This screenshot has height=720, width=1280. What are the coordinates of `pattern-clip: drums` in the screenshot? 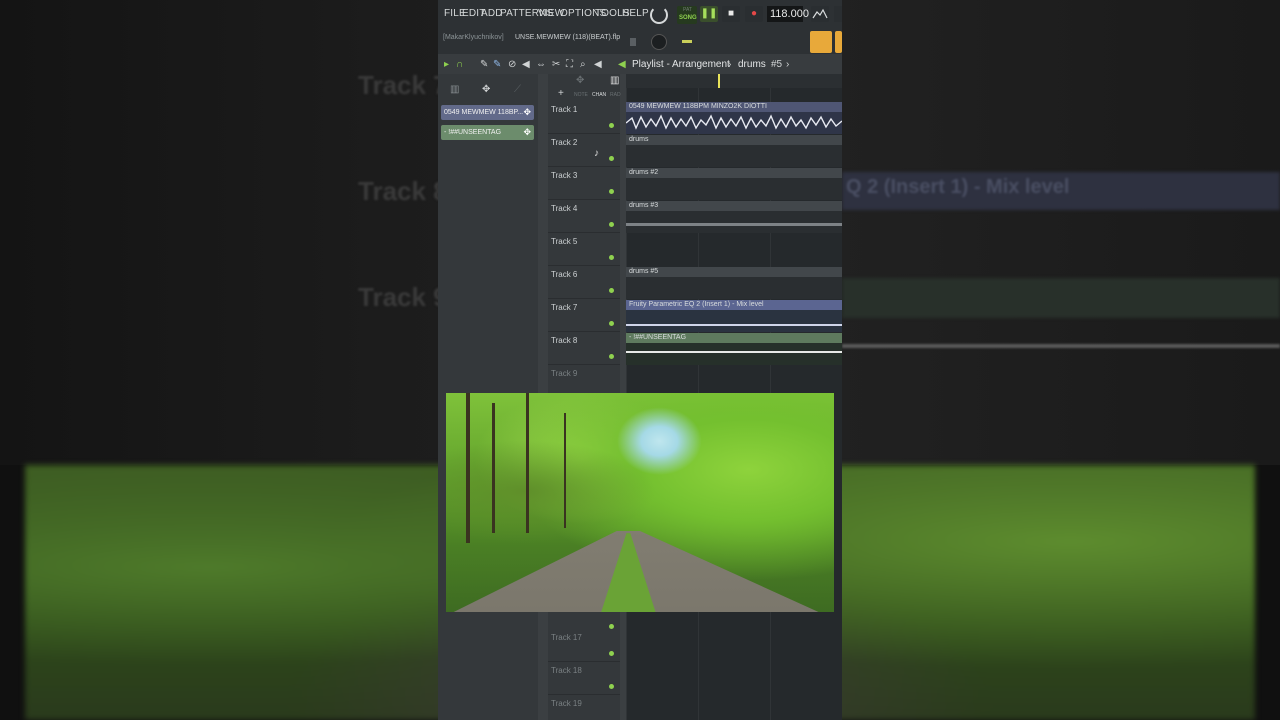 It's located at (734, 151).